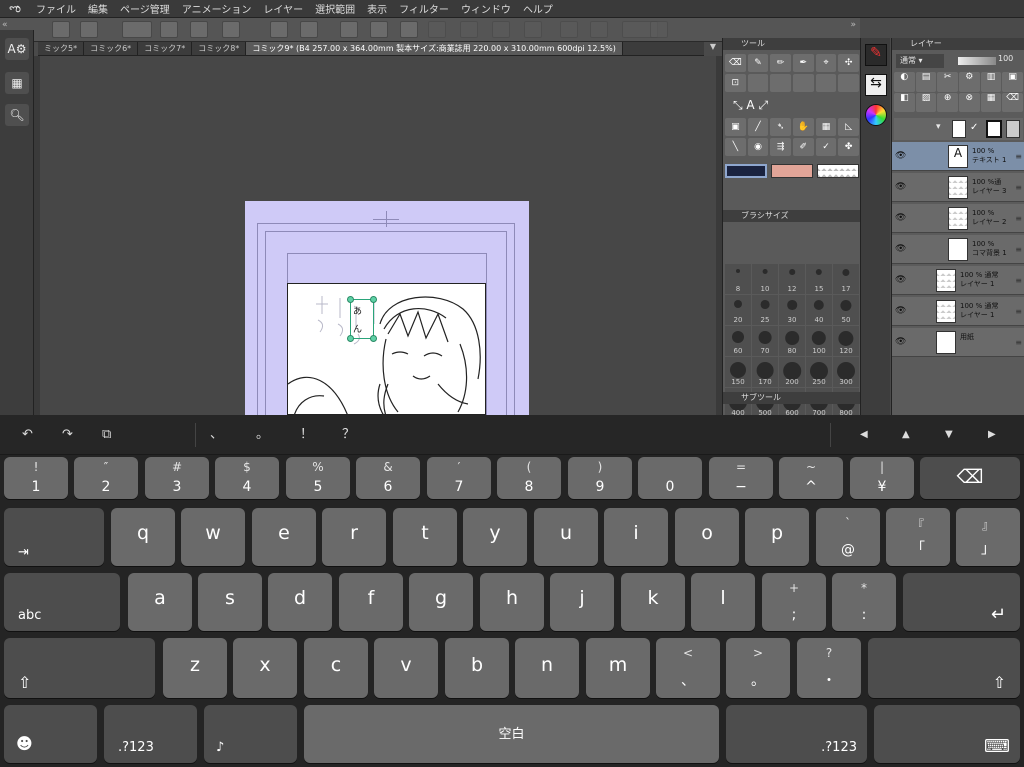 The image size is (1024, 767). Describe the element at coordinates (819, 310) in the screenshot. I see `brush-size-cell: 40` at that location.